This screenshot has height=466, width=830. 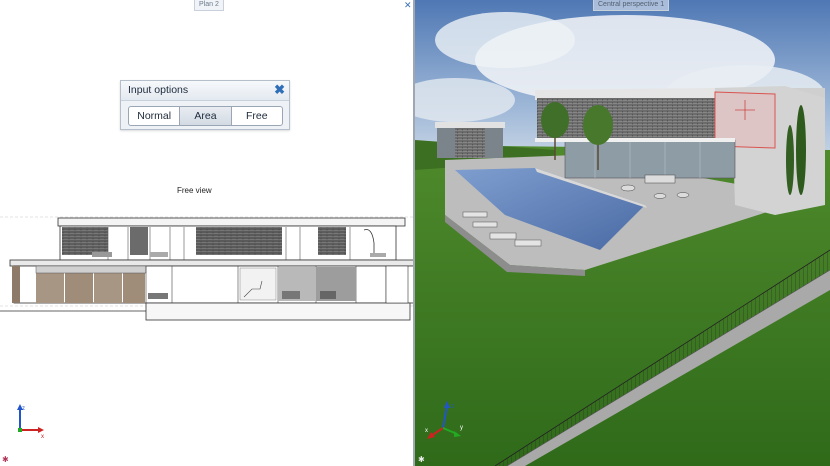 I want to click on mode-area-button: Area, so click(x=206, y=116).